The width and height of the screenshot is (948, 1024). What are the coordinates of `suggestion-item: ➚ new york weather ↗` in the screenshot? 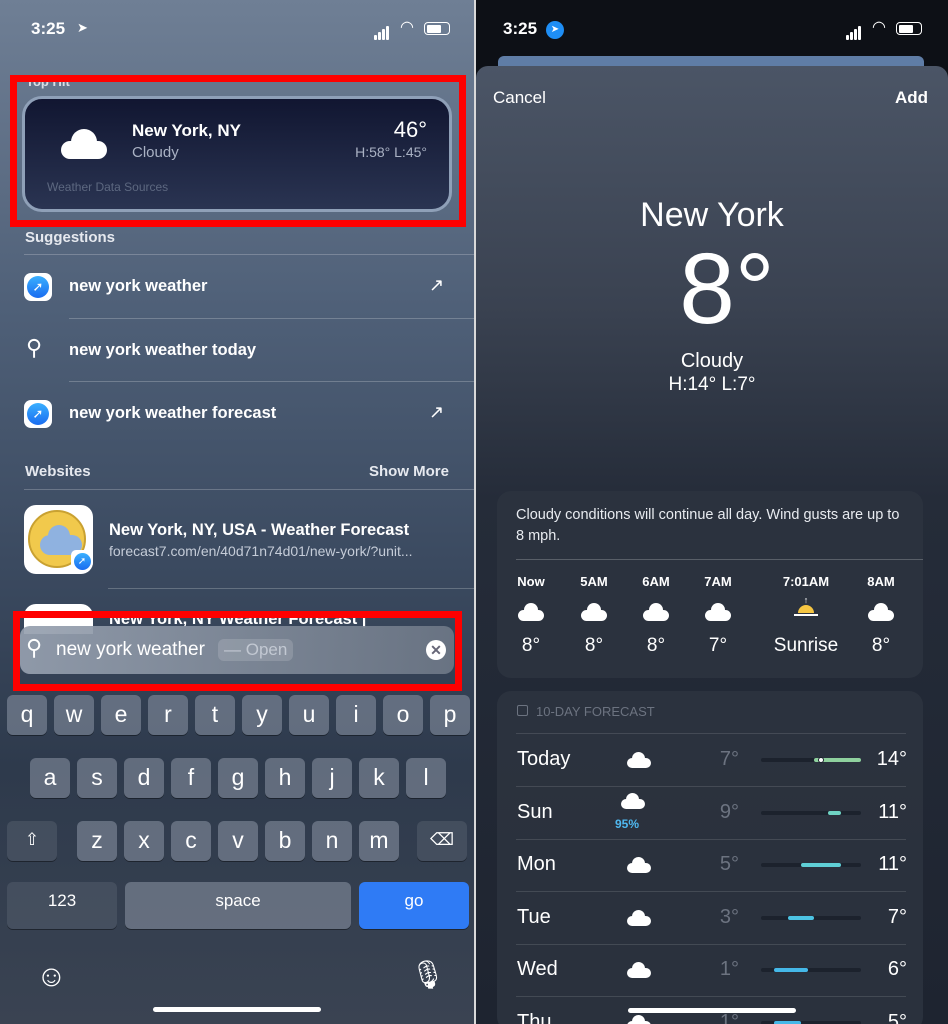 It's located at (249, 286).